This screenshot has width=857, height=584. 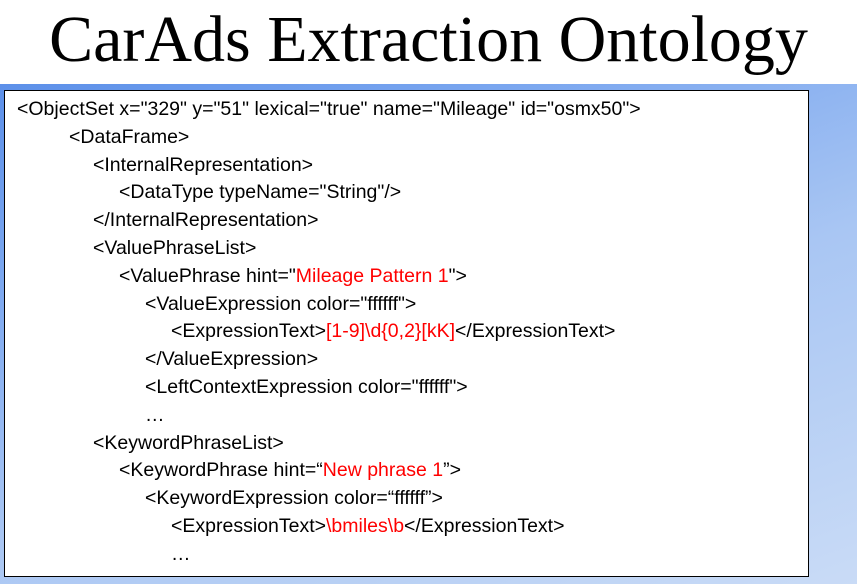 I want to click on code-text: <KeywordPhrase hint=“, so click(x=221, y=470).